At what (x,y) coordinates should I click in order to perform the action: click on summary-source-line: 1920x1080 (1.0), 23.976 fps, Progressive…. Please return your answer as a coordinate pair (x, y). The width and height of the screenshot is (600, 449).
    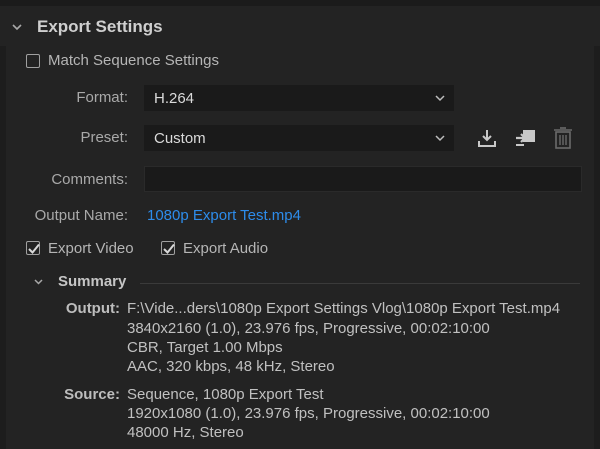
    Looking at the image, I should click on (308, 413).